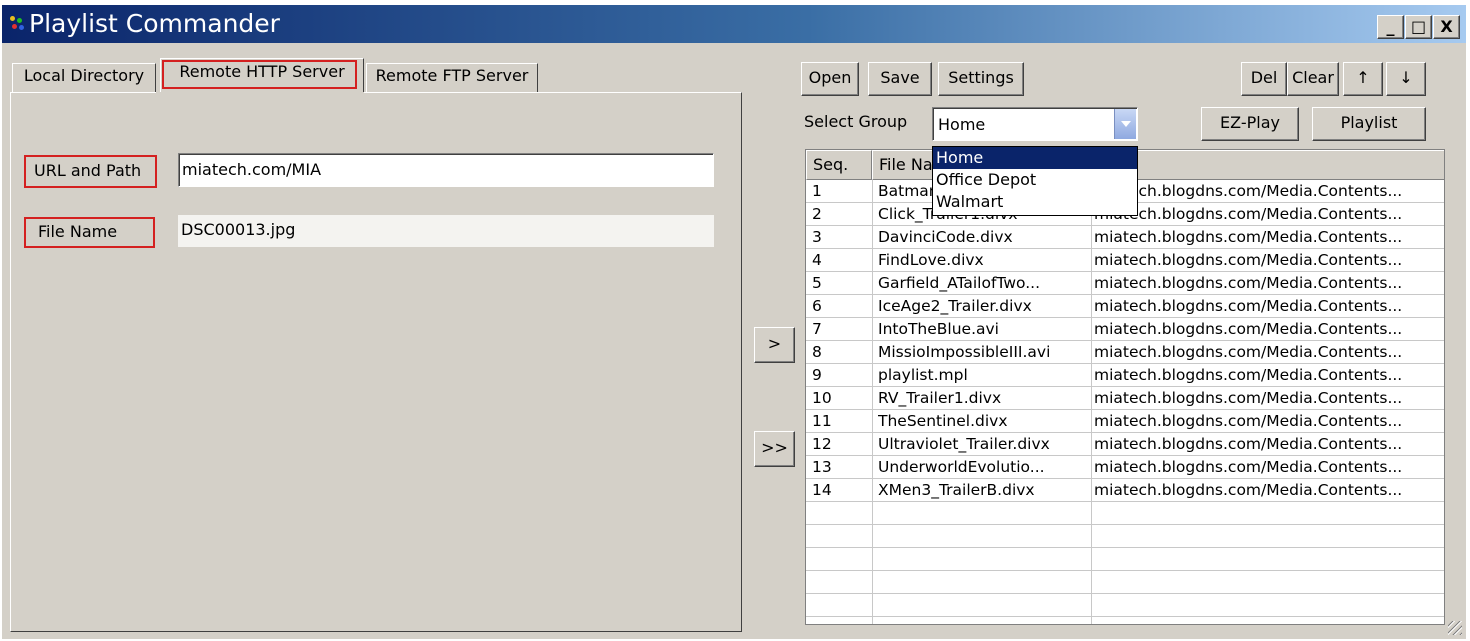 This screenshot has width=1470, height=641. I want to click on row-file-name: IntoTheBlue.avi, so click(938, 329).